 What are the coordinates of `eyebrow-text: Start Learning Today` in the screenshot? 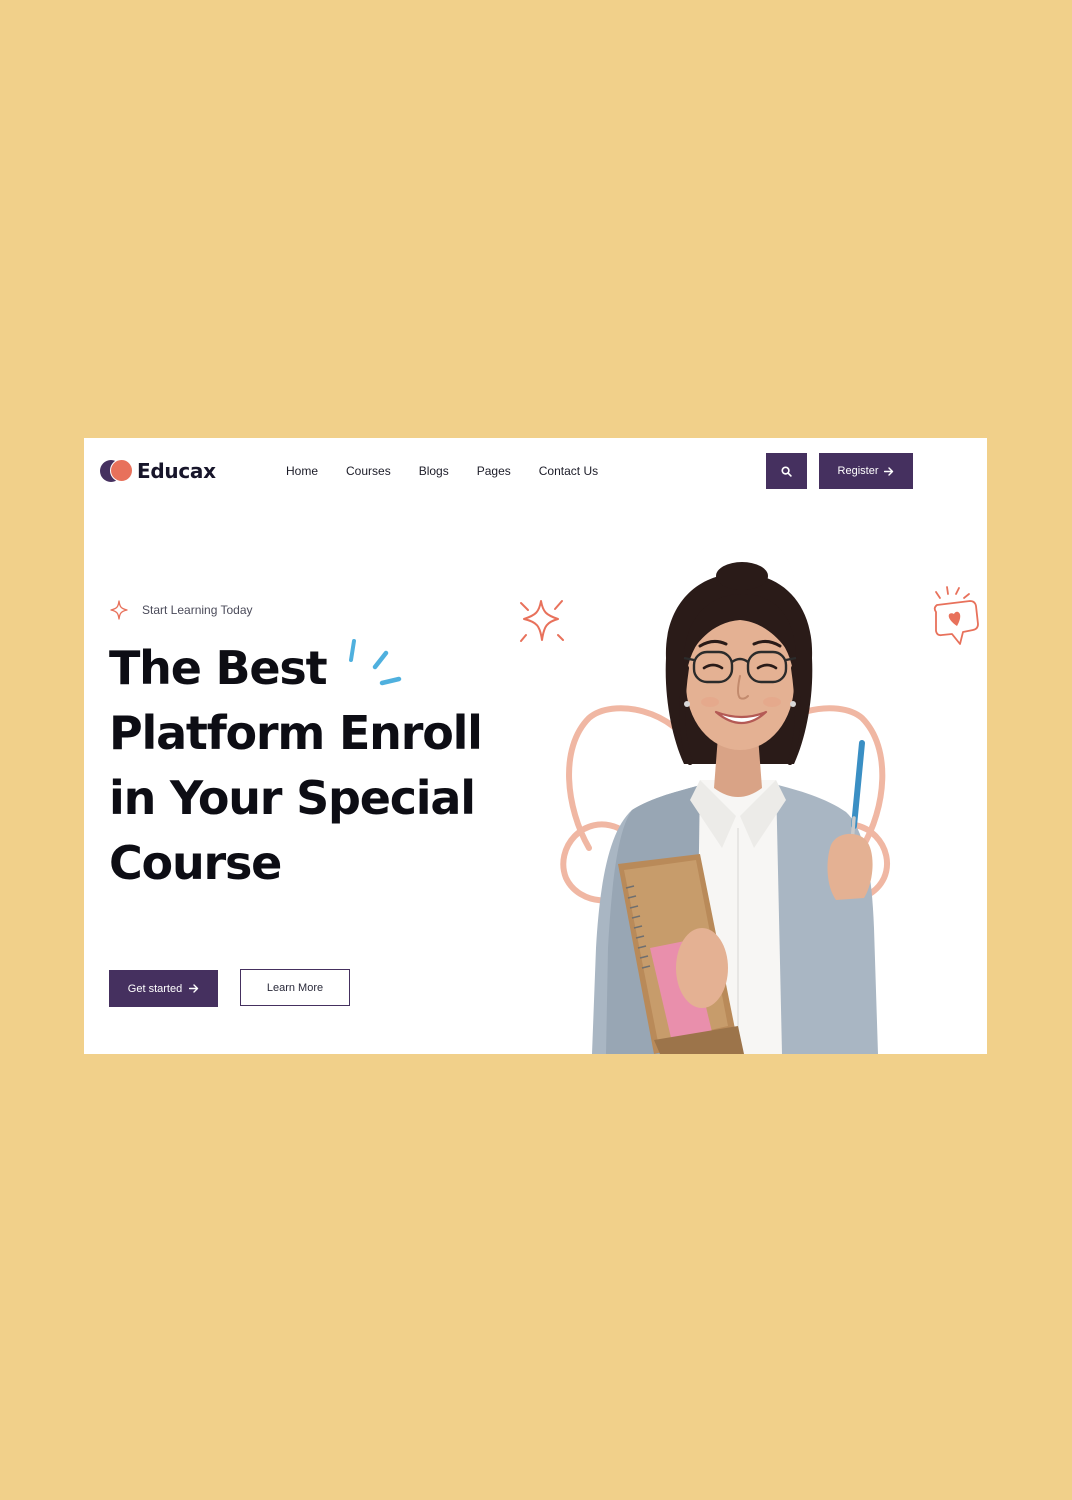 It's located at (197, 610).